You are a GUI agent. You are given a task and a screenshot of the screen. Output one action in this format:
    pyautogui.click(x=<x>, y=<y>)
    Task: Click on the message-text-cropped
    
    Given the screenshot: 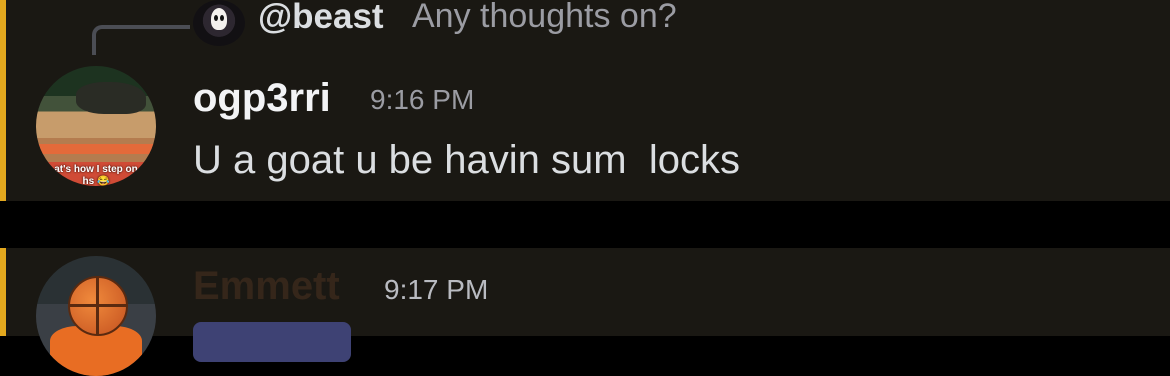 What is the action you would take?
    pyautogui.click(x=720, y=332)
    